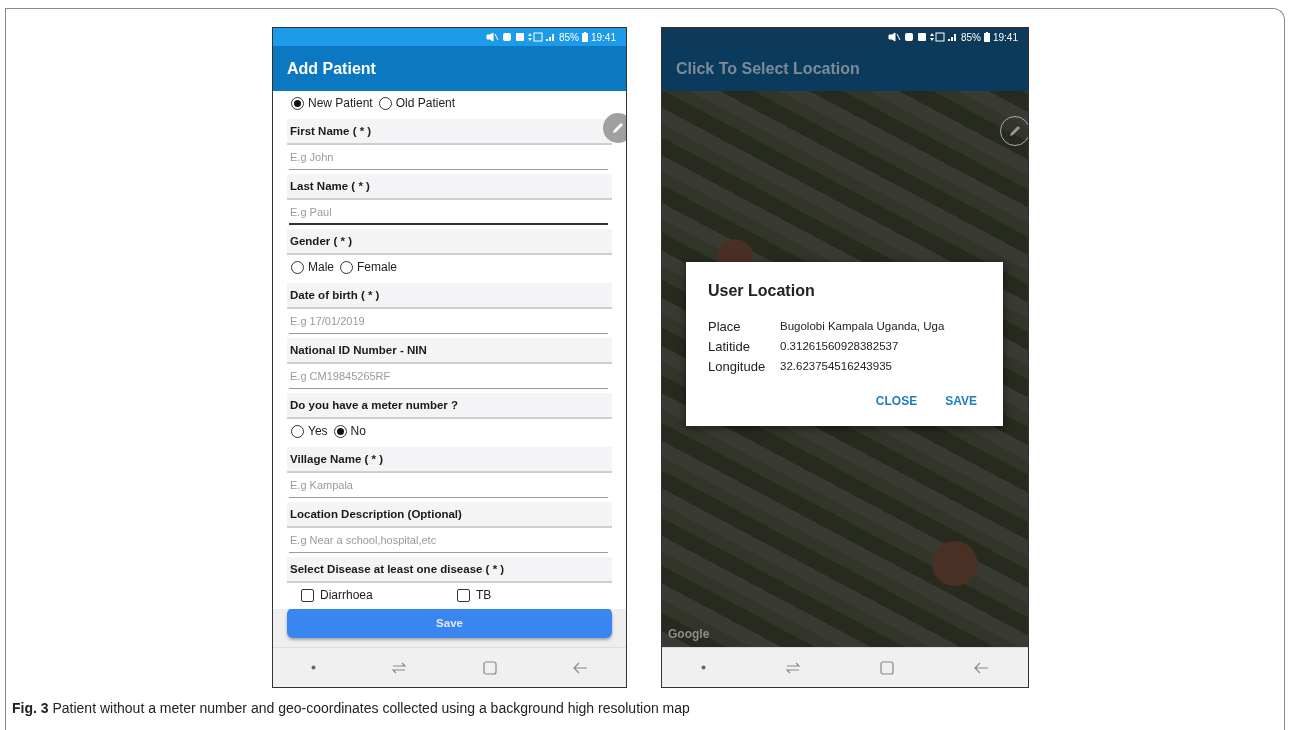 The width and height of the screenshot is (1290, 730). Describe the element at coordinates (448, 485) in the screenshot. I see `text-field: E.g Kampala` at that location.